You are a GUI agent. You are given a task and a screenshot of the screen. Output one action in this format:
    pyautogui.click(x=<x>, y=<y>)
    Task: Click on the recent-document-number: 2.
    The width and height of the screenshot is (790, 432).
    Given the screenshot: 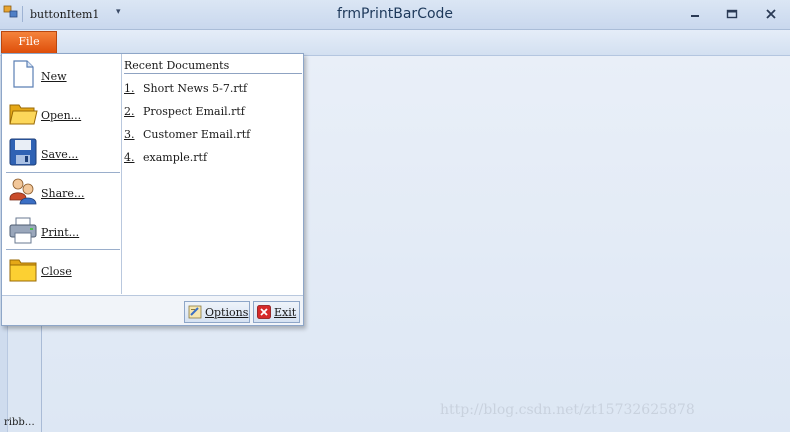 What is the action you would take?
    pyautogui.click(x=129, y=111)
    